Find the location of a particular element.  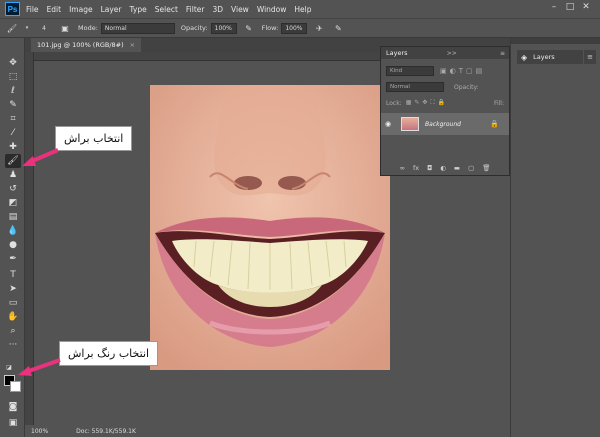

history-brush-tool-icon: ↺ is located at coordinates (13, 189).